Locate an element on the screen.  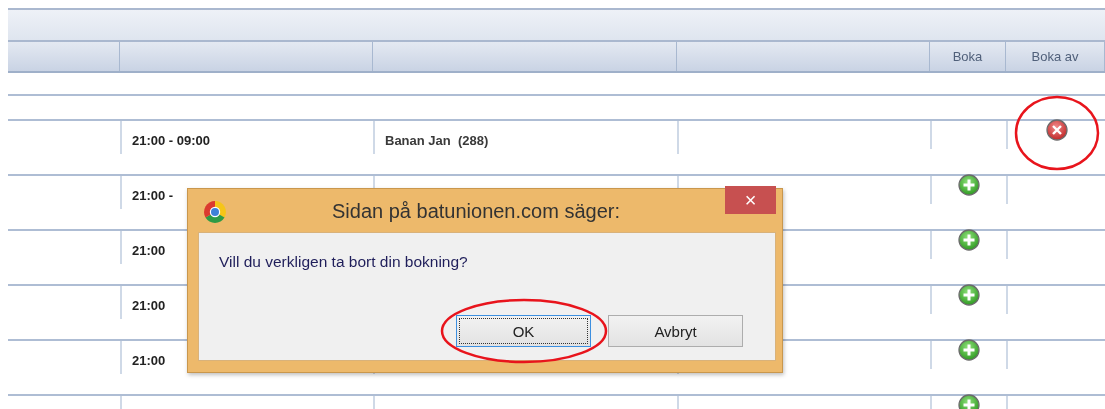
time-cell-text: 21:00 - is located at coordinates (152, 195).